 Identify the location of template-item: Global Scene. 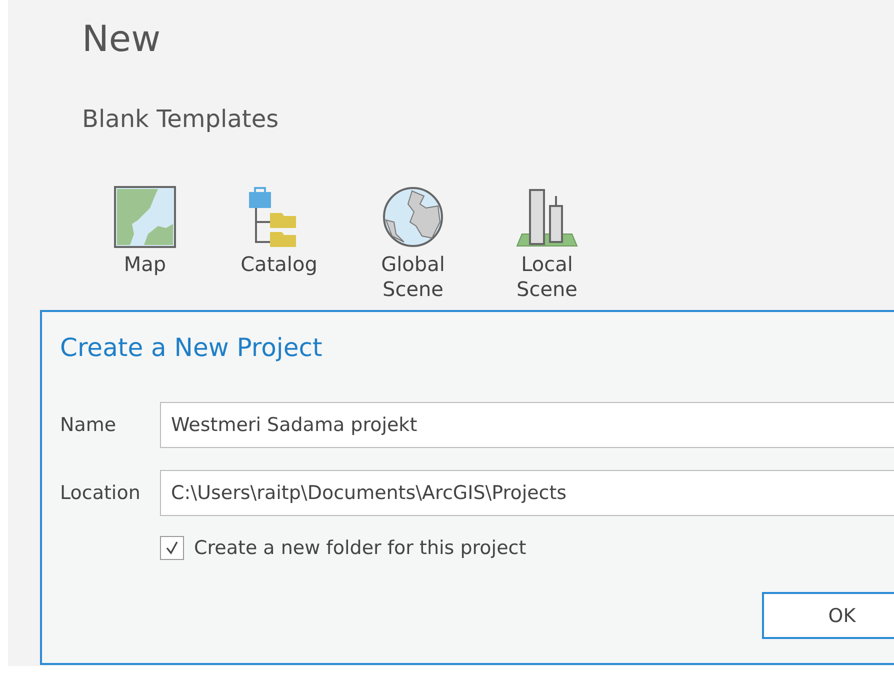
(413, 244).